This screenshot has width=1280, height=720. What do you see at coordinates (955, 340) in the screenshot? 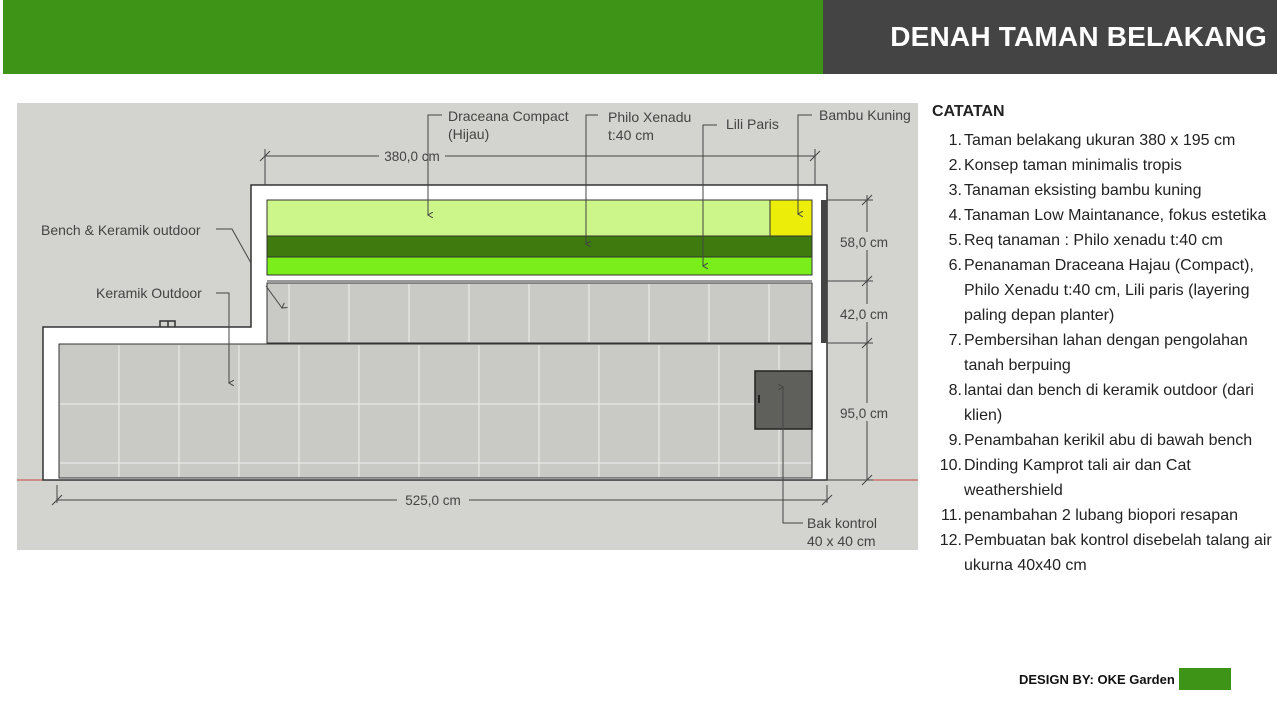
I see `list-number: 7.` at bounding box center [955, 340].